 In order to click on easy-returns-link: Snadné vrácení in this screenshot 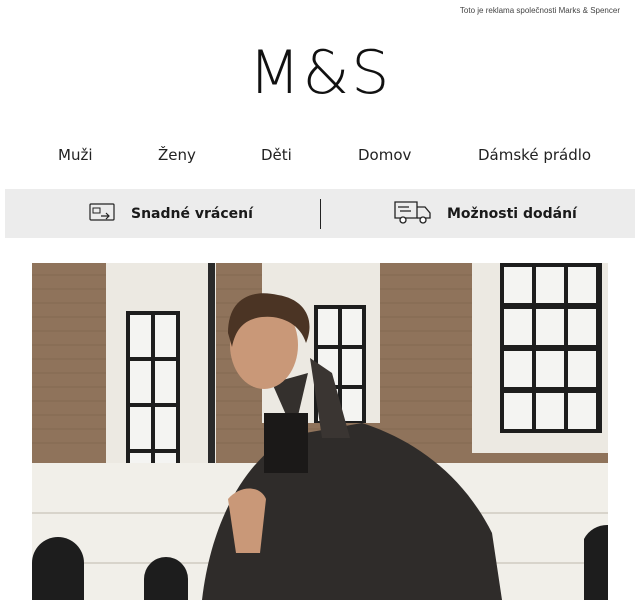, I will do `click(171, 213)`.